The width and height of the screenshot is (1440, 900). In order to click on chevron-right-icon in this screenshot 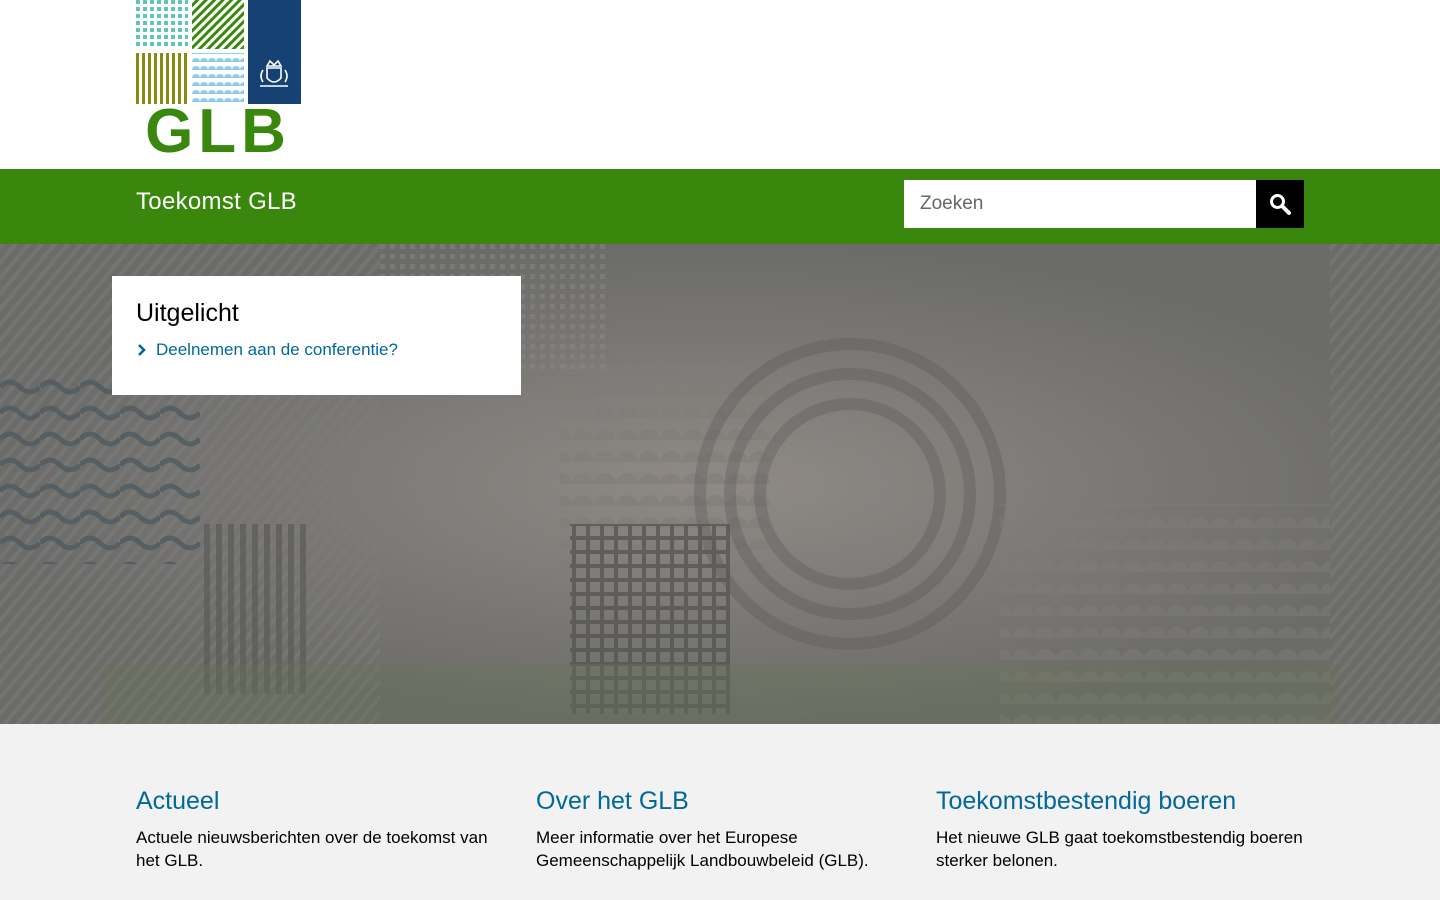, I will do `click(141, 350)`.